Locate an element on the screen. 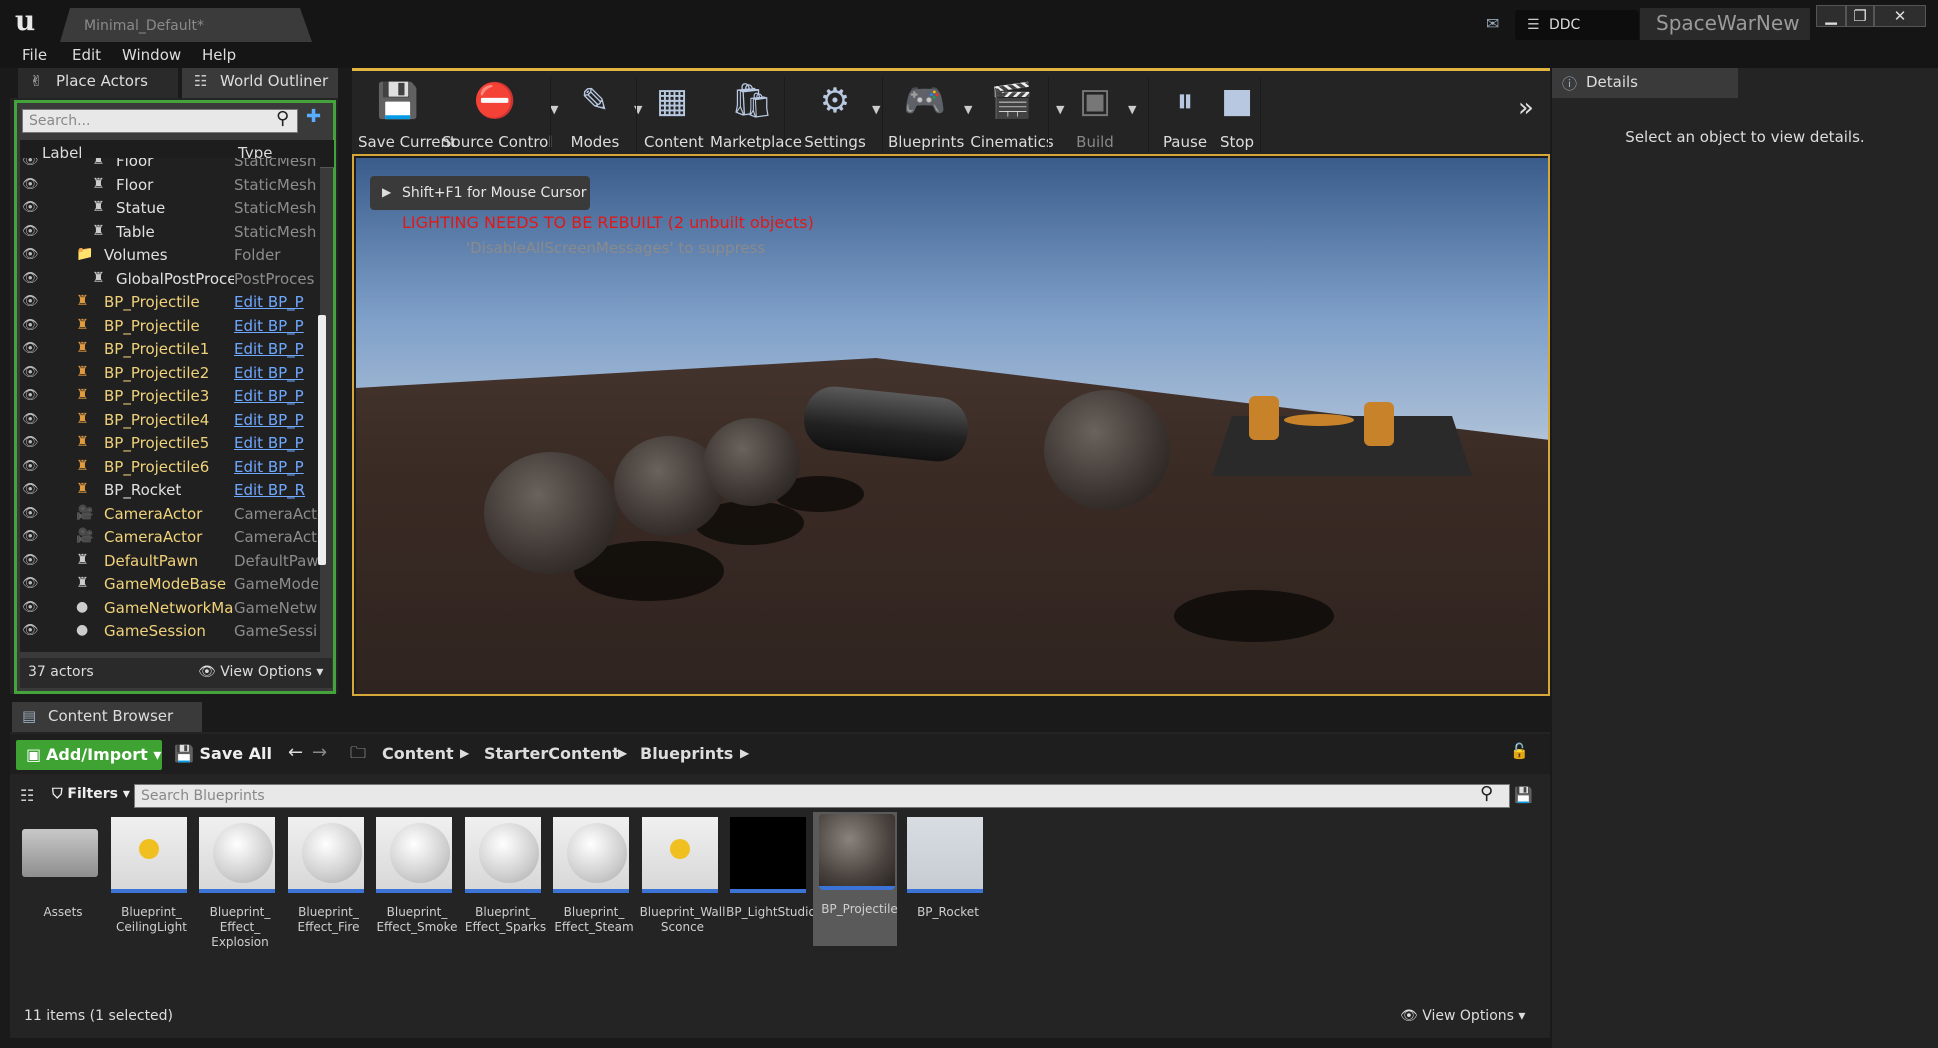 This screenshot has height=1048, width=1938. menu-help: Help is located at coordinates (219, 55).